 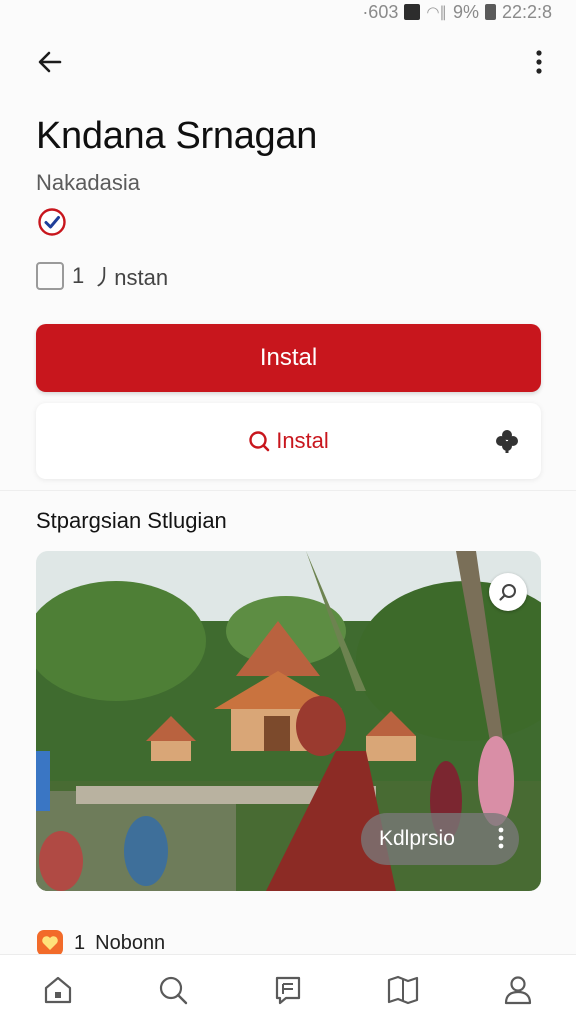 I want to click on map-book-icon, so click(x=403, y=989).